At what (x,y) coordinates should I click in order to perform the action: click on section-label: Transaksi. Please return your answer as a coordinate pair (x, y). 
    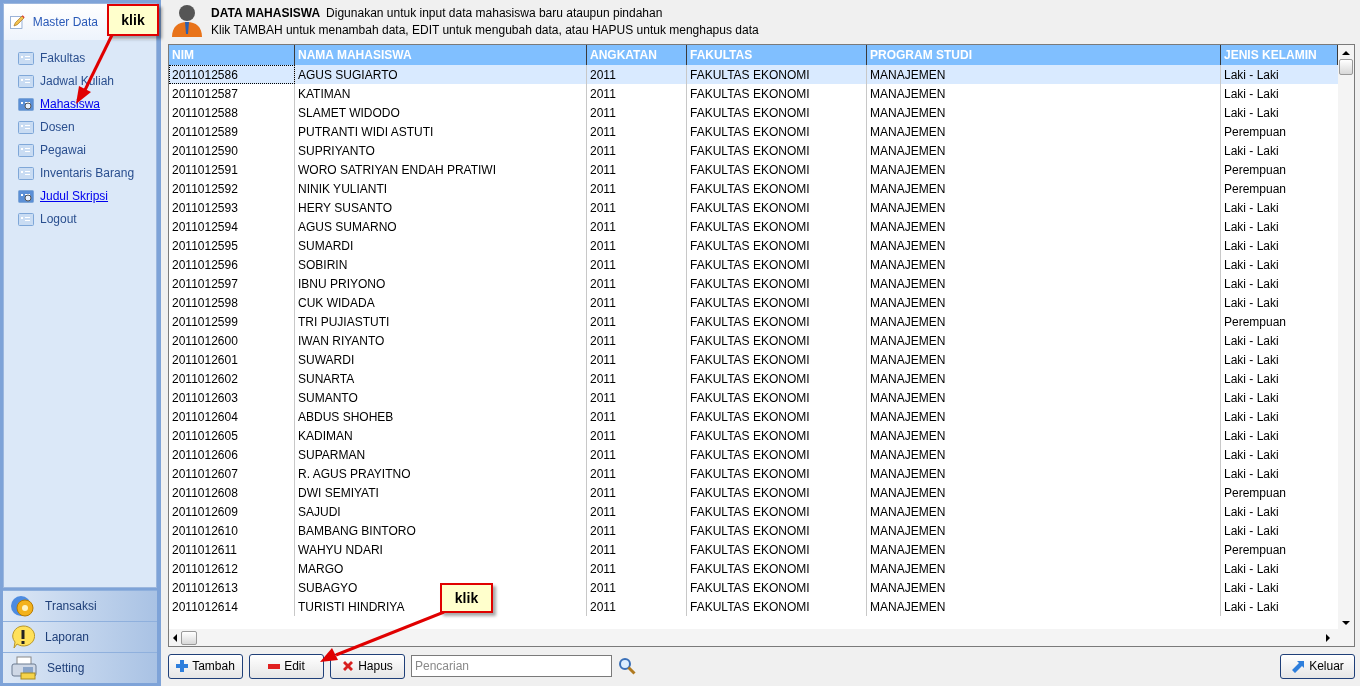
    Looking at the image, I should click on (71, 606).